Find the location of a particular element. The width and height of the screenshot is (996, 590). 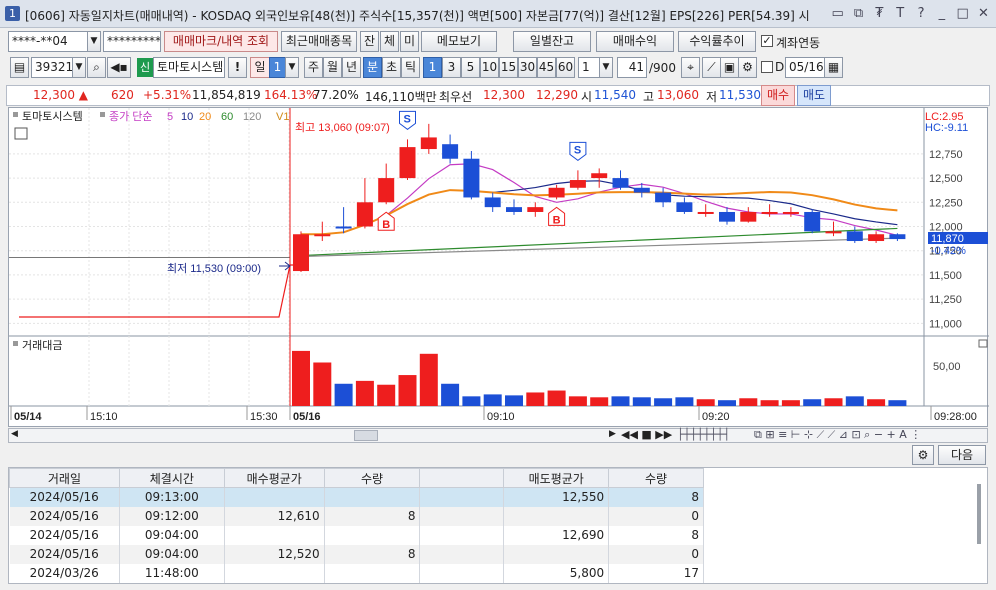

date-field: 05/16 is located at coordinates (805, 67).